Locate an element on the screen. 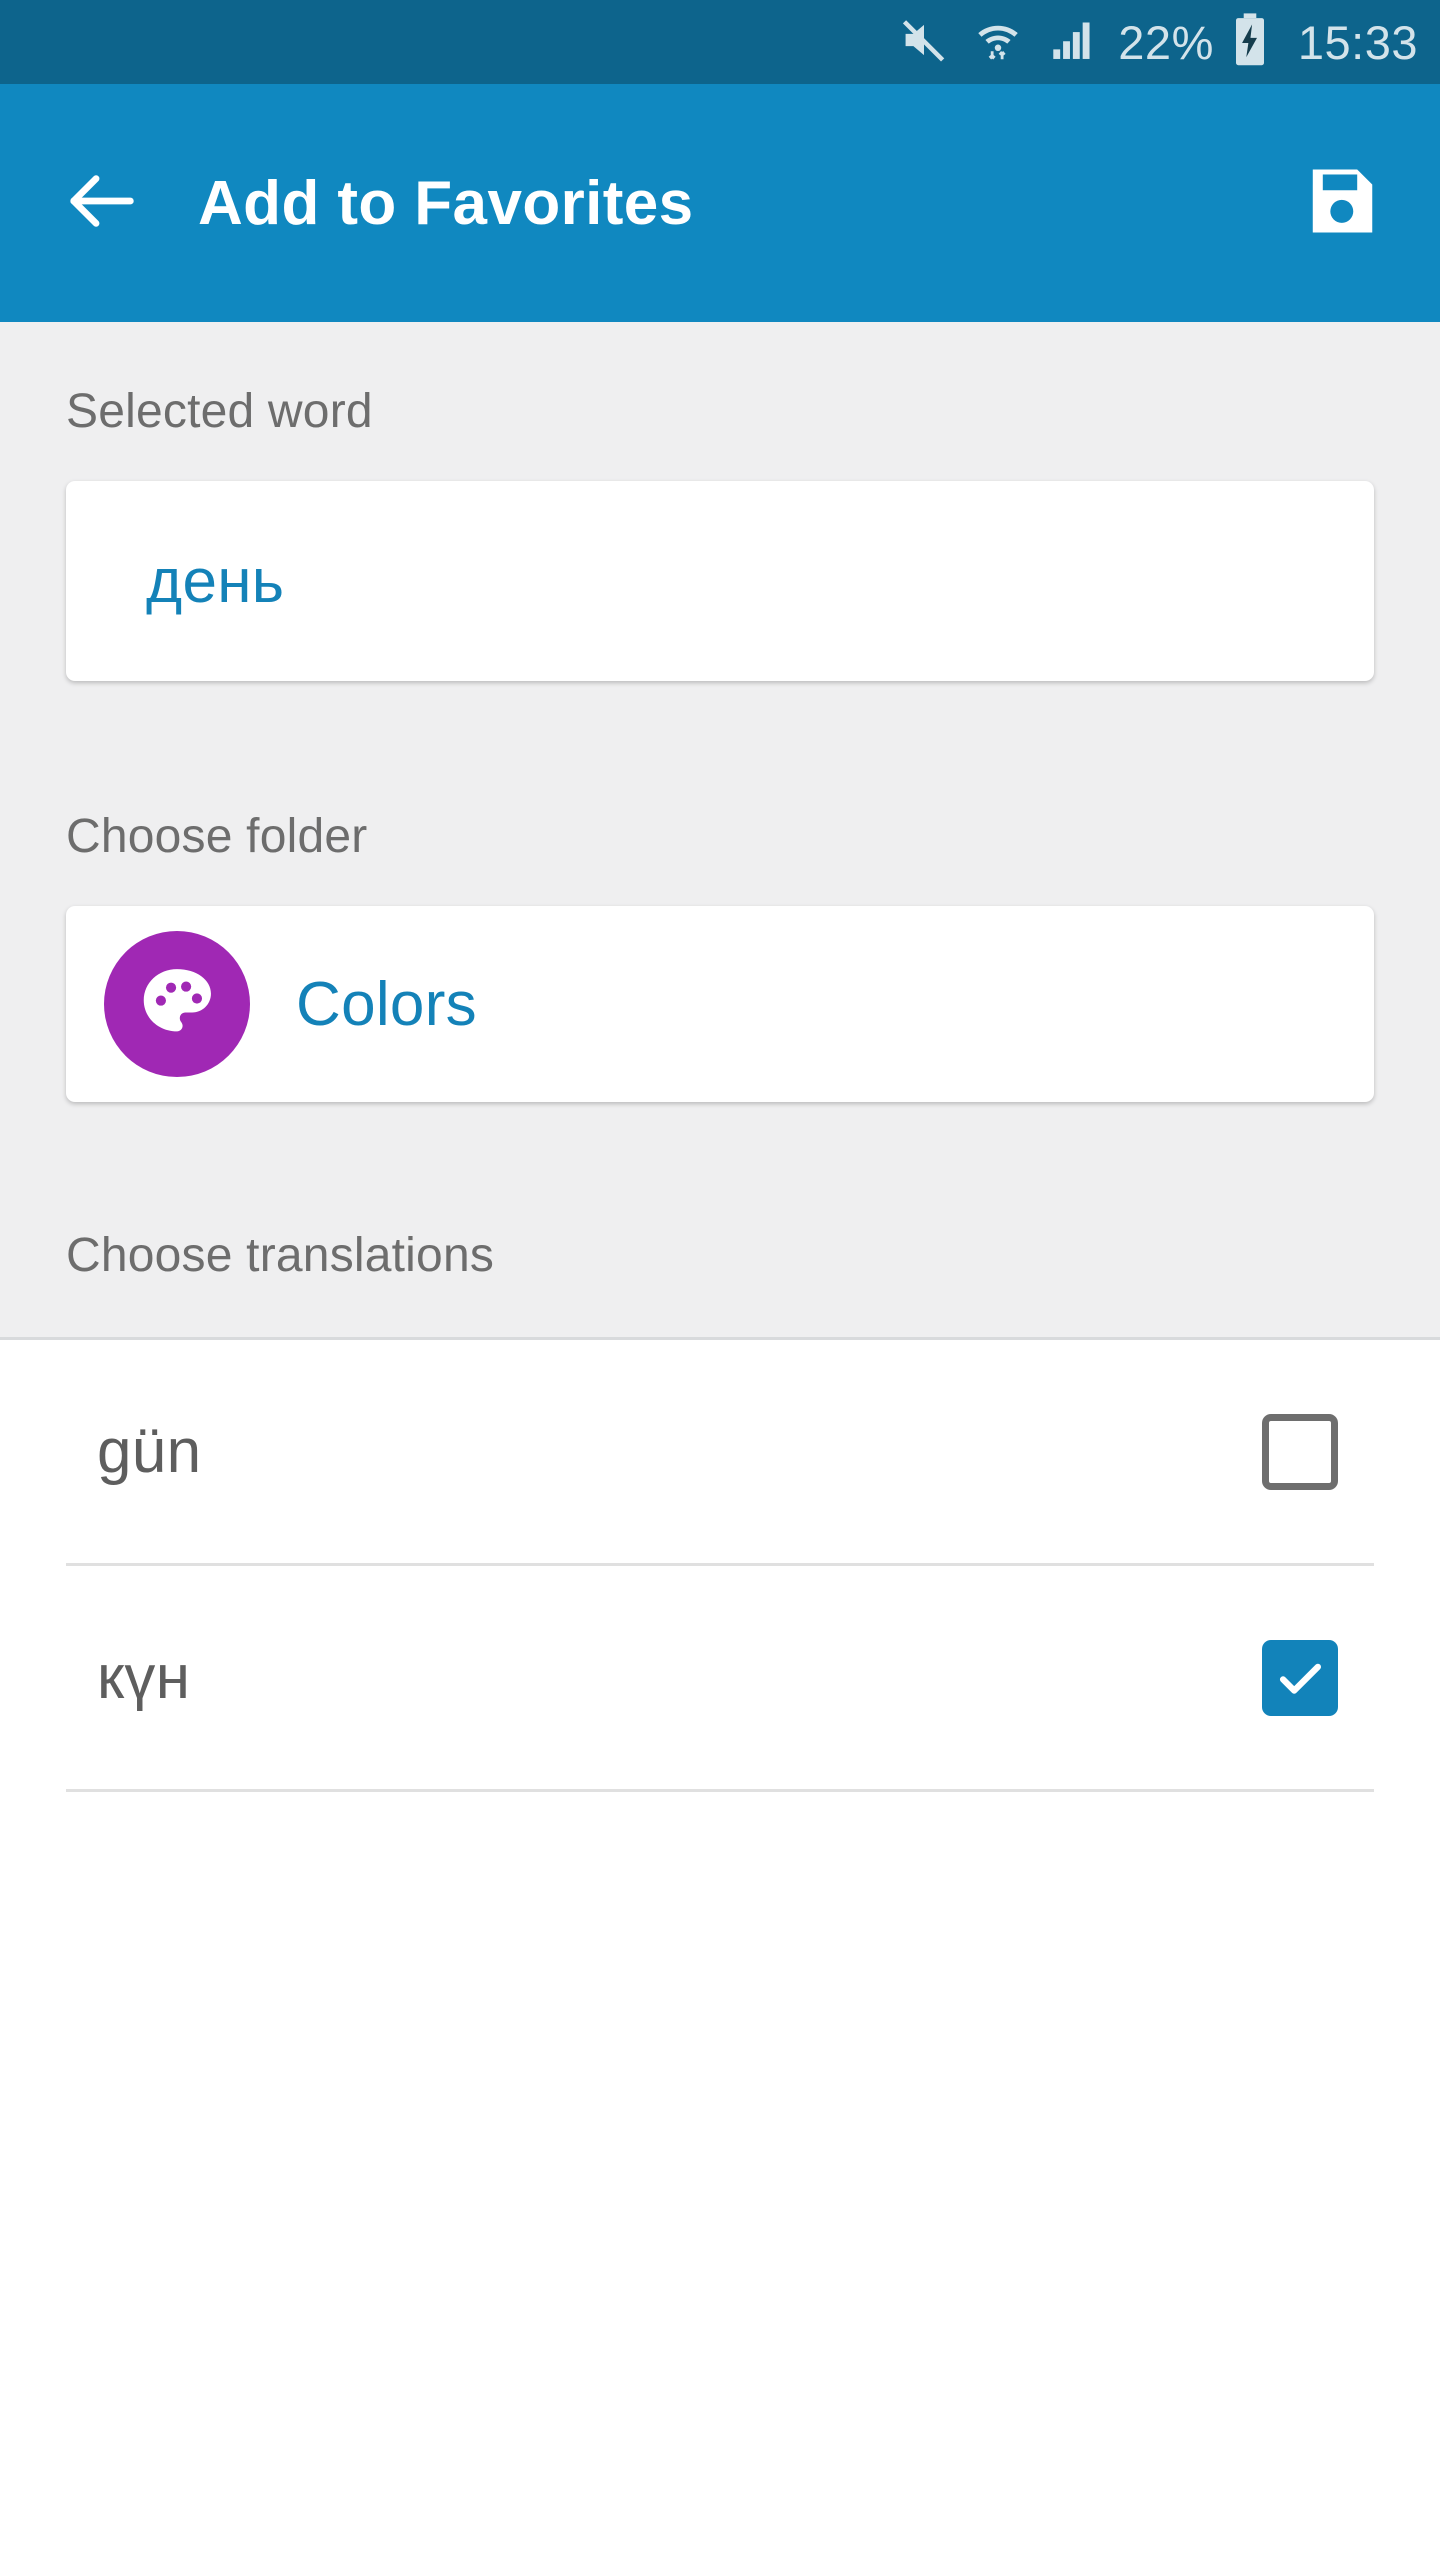  translation-checkbox-checked is located at coordinates (1300, 1677).